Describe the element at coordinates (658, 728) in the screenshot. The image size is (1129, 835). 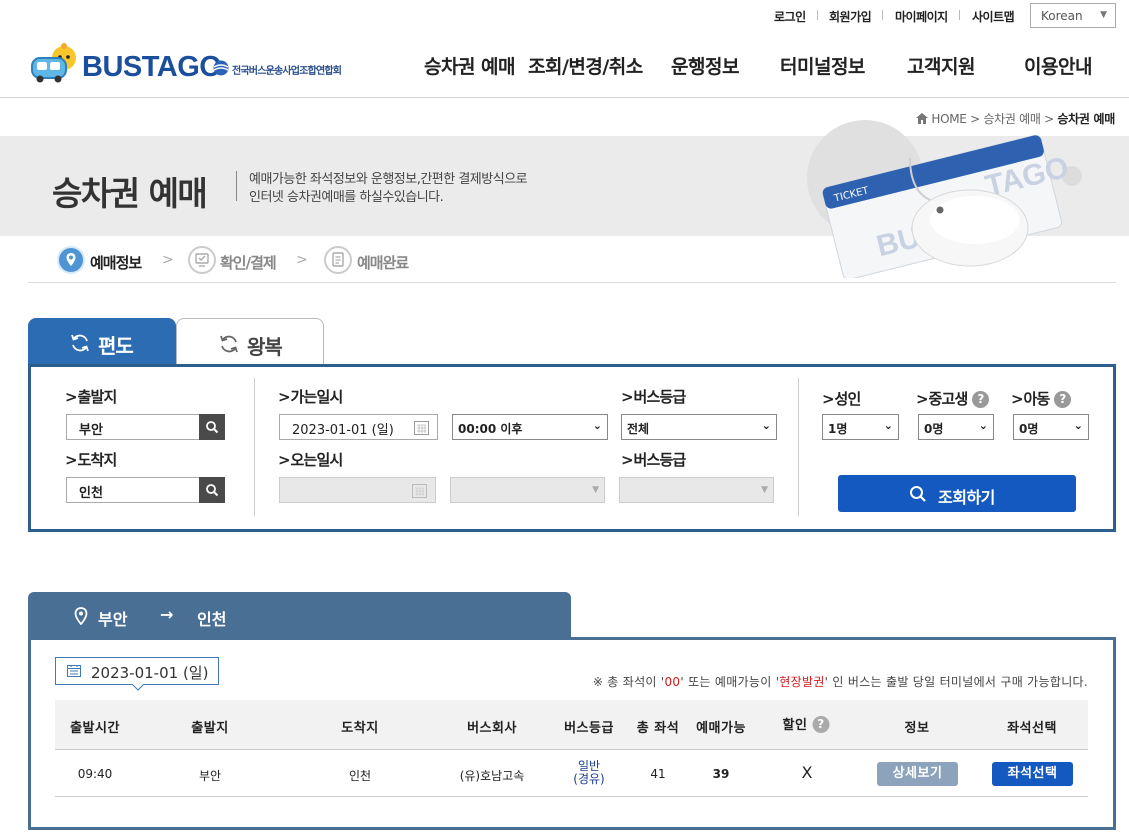
I see `col-total-seats: 총 좌석` at that location.